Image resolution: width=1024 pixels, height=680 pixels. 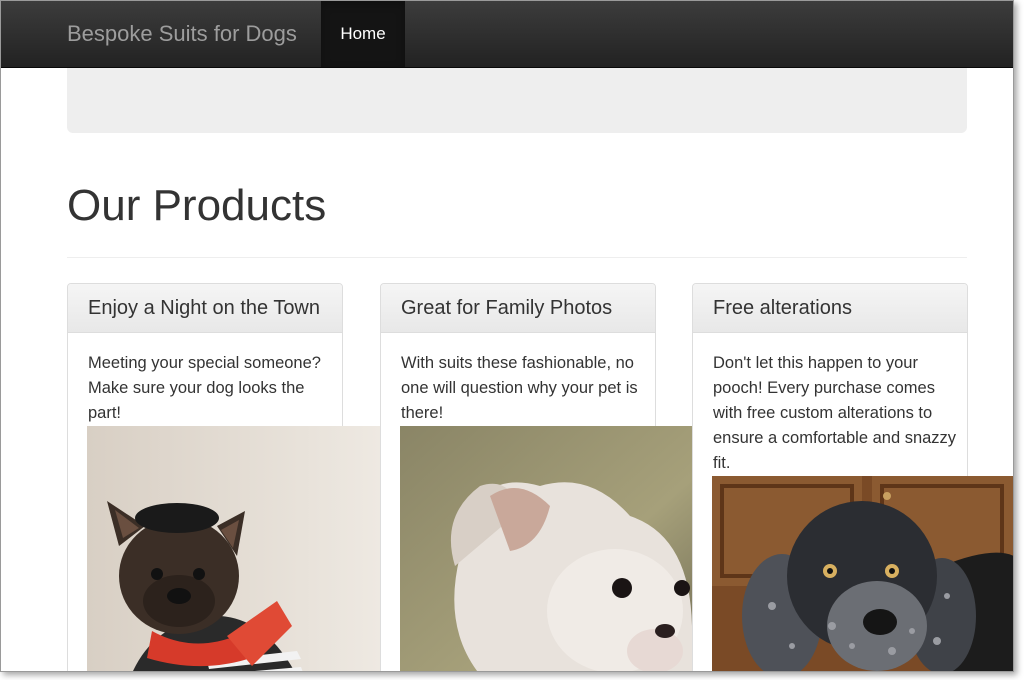 I want to click on product-image-chinese-crested, so click(x=546, y=548).